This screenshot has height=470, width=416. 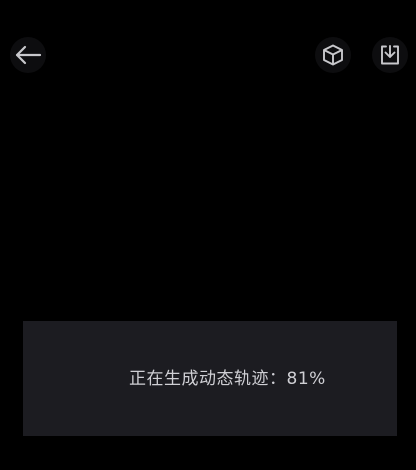 I want to click on progress-percent: 81%, so click(x=306, y=379).